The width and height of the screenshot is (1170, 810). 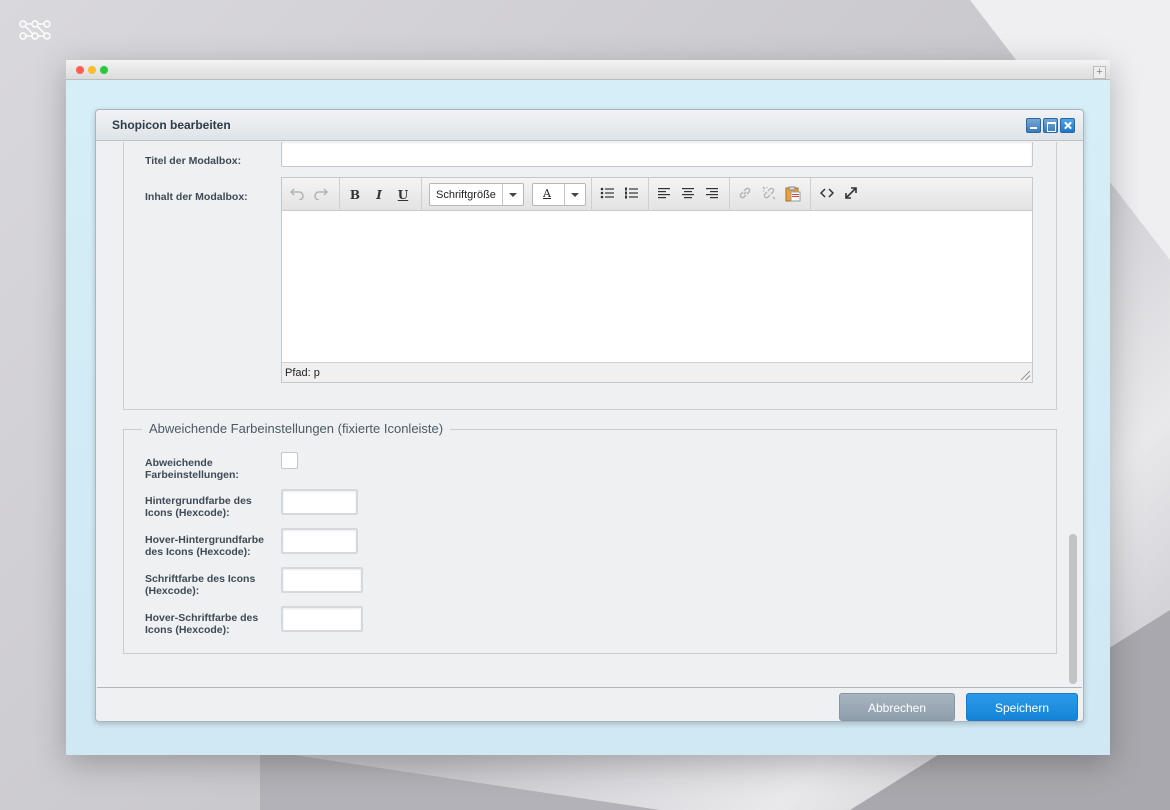 What do you see at coordinates (688, 195) in the screenshot?
I see `align-center-icon` at bounding box center [688, 195].